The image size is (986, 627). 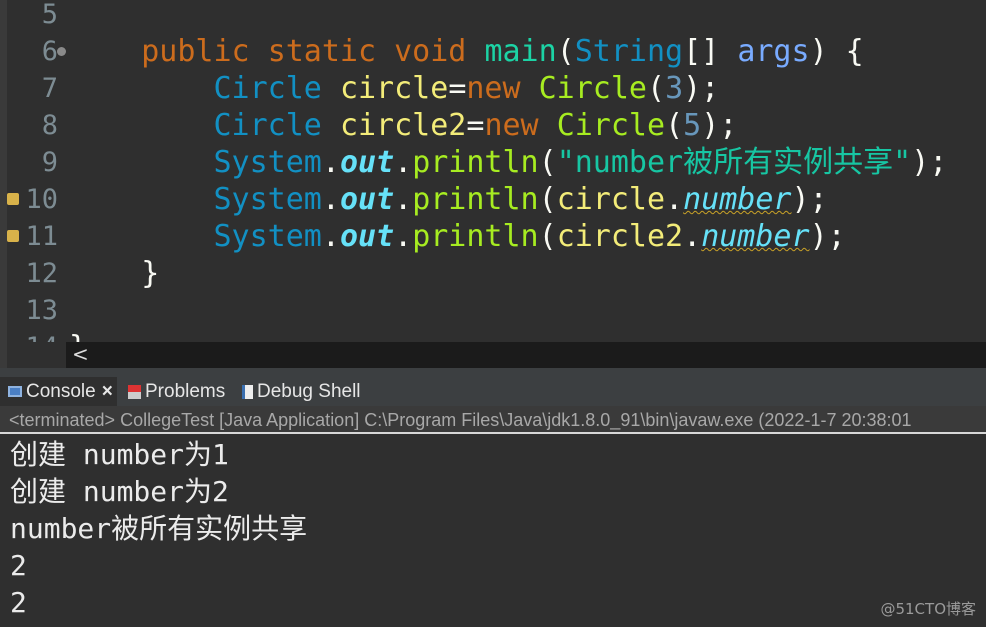 I want to click on code-line: public static void main(String[] args) {, so click(x=466, y=51).